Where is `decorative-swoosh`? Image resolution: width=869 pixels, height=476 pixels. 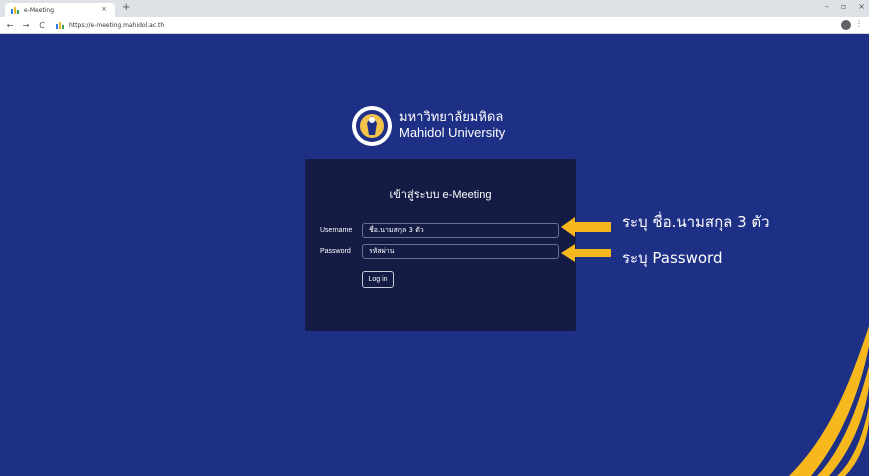 decorative-swoosh is located at coordinates (829, 401).